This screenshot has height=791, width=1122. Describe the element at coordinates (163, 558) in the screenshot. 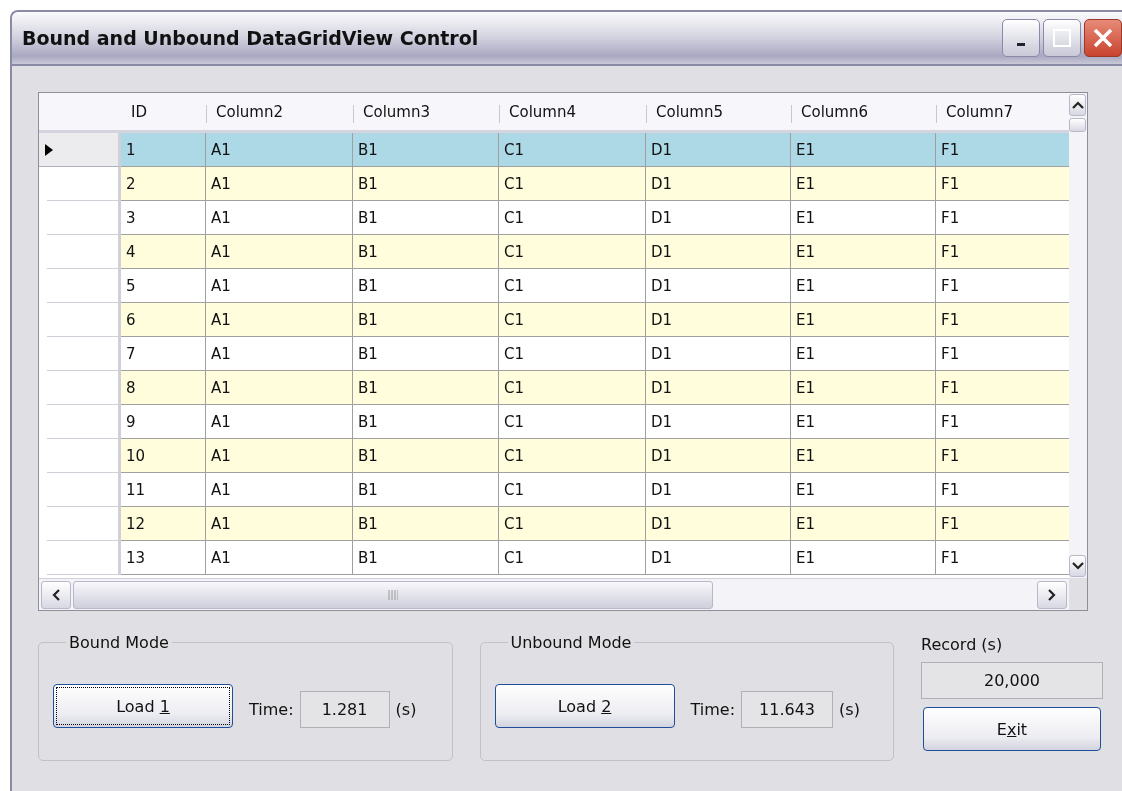

I see `table-cell: 13` at that location.